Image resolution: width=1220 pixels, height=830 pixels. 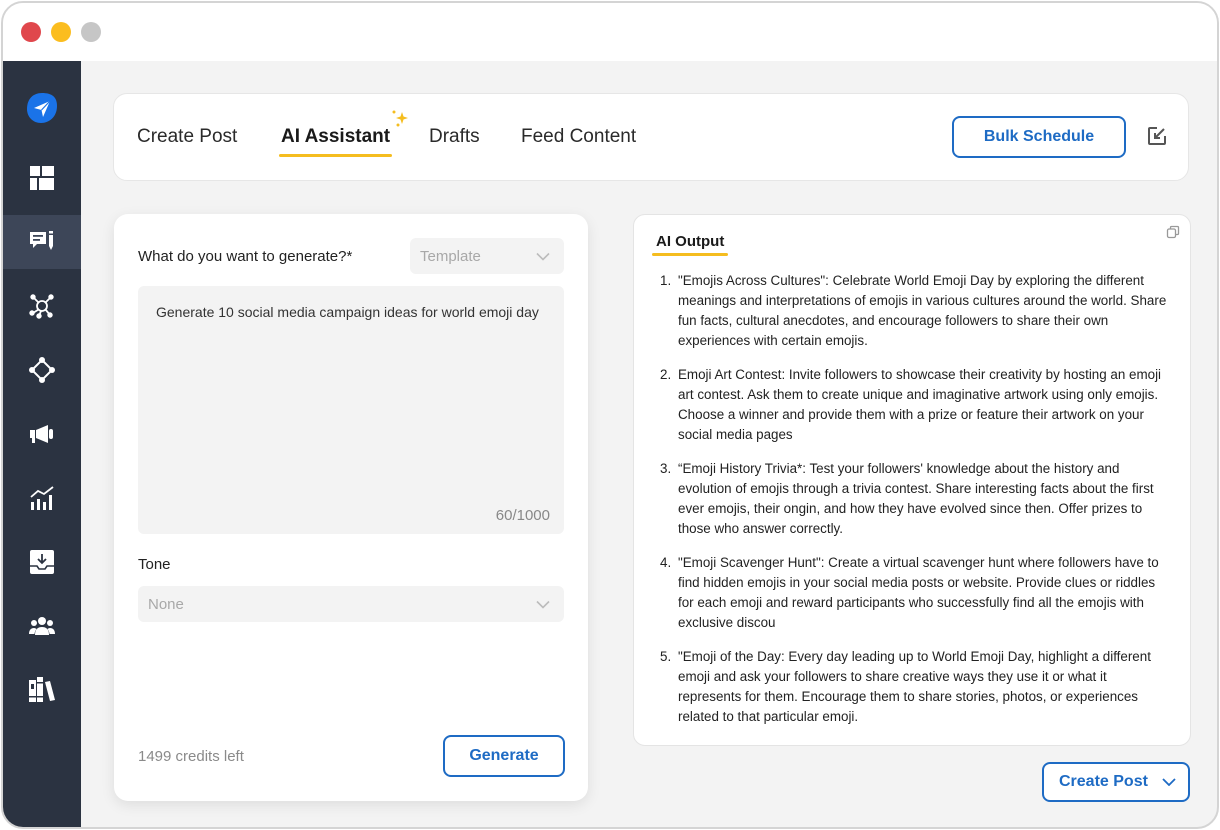 I want to click on paper-plane-logo-icon, so click(x=42, y=108).